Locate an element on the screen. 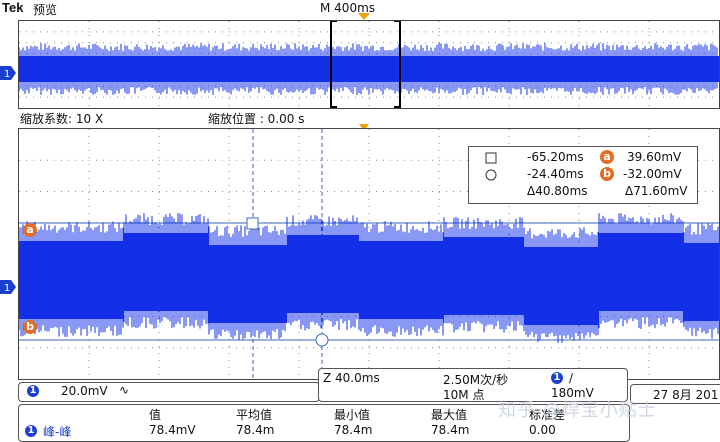  mode-label: 预览 is located at coordinates (45, 10).